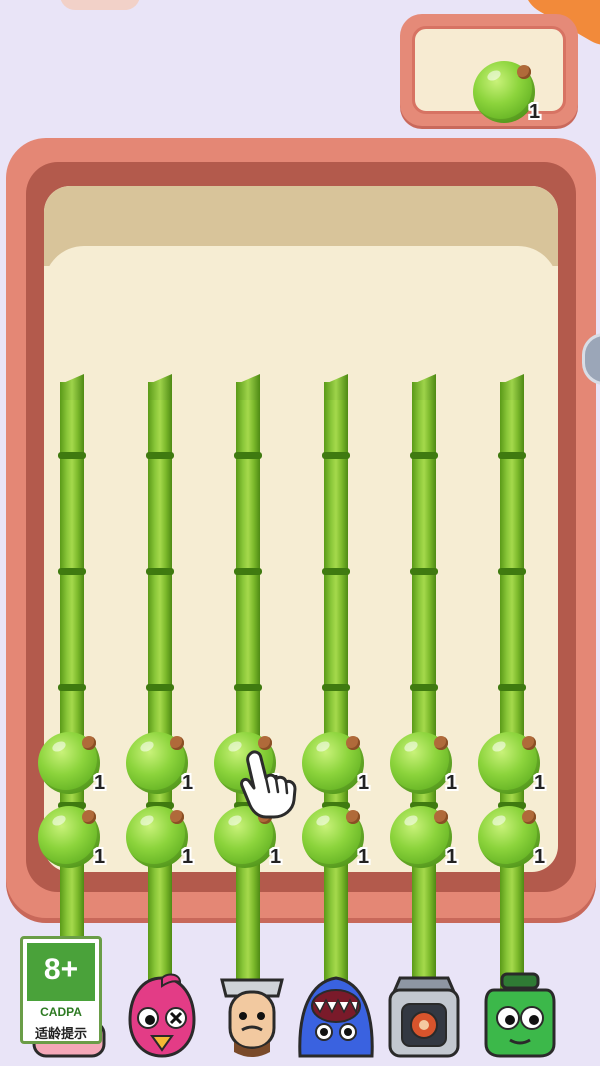 The image size is (600, 1066). I want to click on upside-down-man-icon, so click(252, 1016).